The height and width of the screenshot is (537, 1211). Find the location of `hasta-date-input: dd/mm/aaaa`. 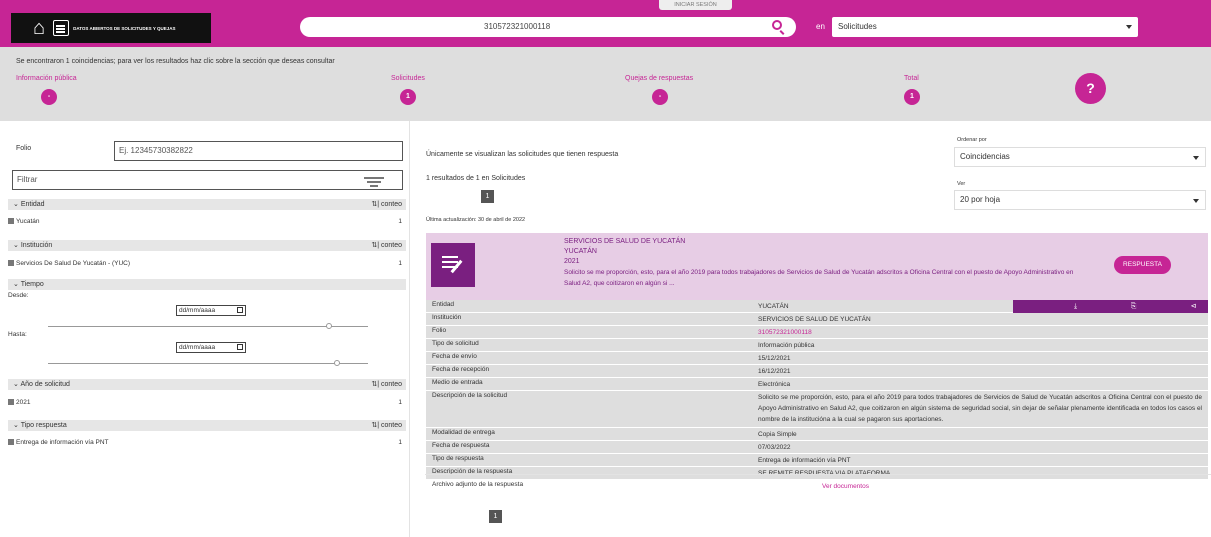

hasta-date-input: dd/mm/aaaa is located at coordinates (211, 347).